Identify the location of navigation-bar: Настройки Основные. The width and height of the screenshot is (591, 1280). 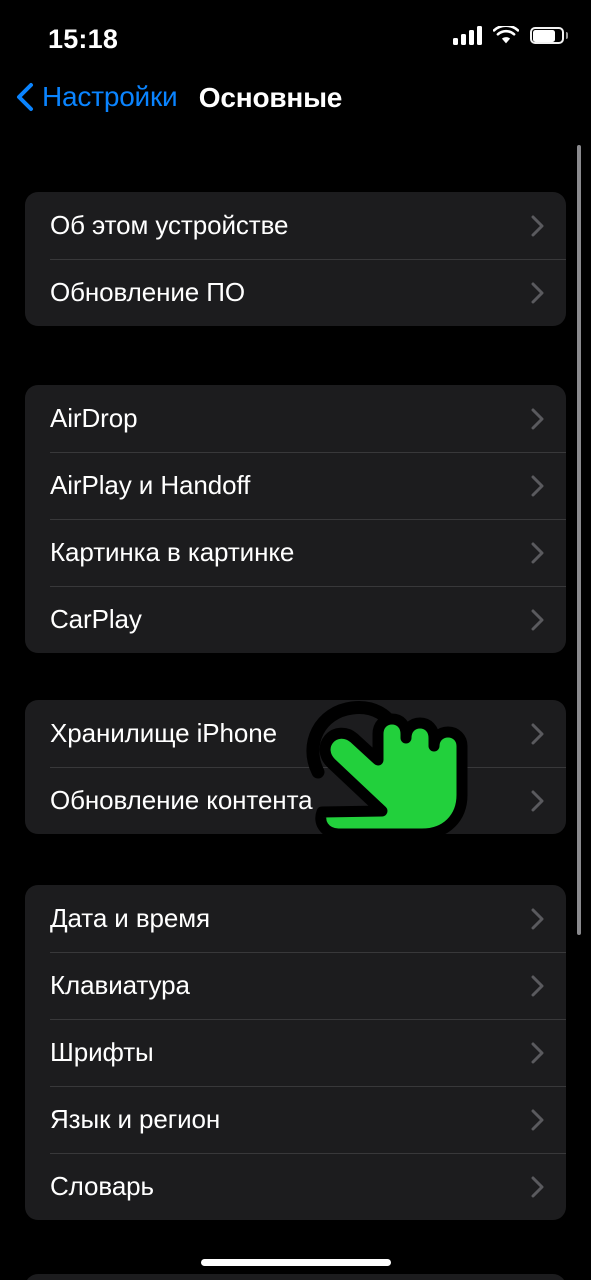
(295, 104).